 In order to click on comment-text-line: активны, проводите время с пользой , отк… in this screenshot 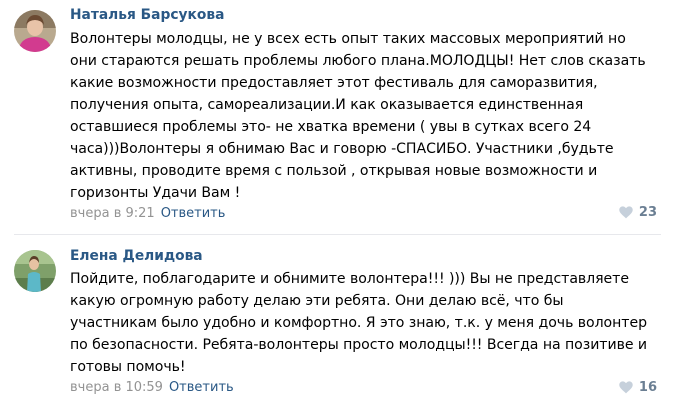, I will do `click(334, 171)`.